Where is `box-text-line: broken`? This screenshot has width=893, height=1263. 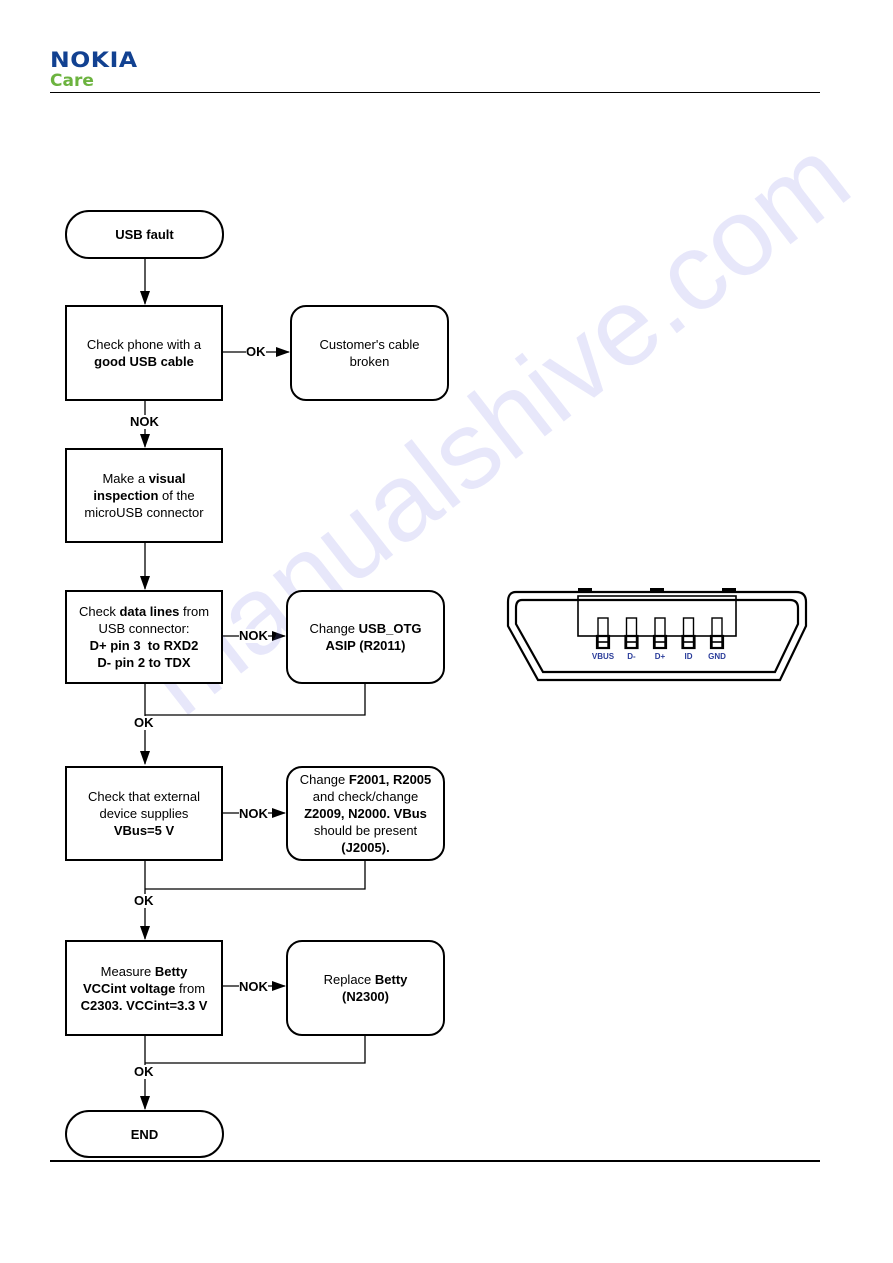
box-text-line: broken is located at coordinates (370, 361).